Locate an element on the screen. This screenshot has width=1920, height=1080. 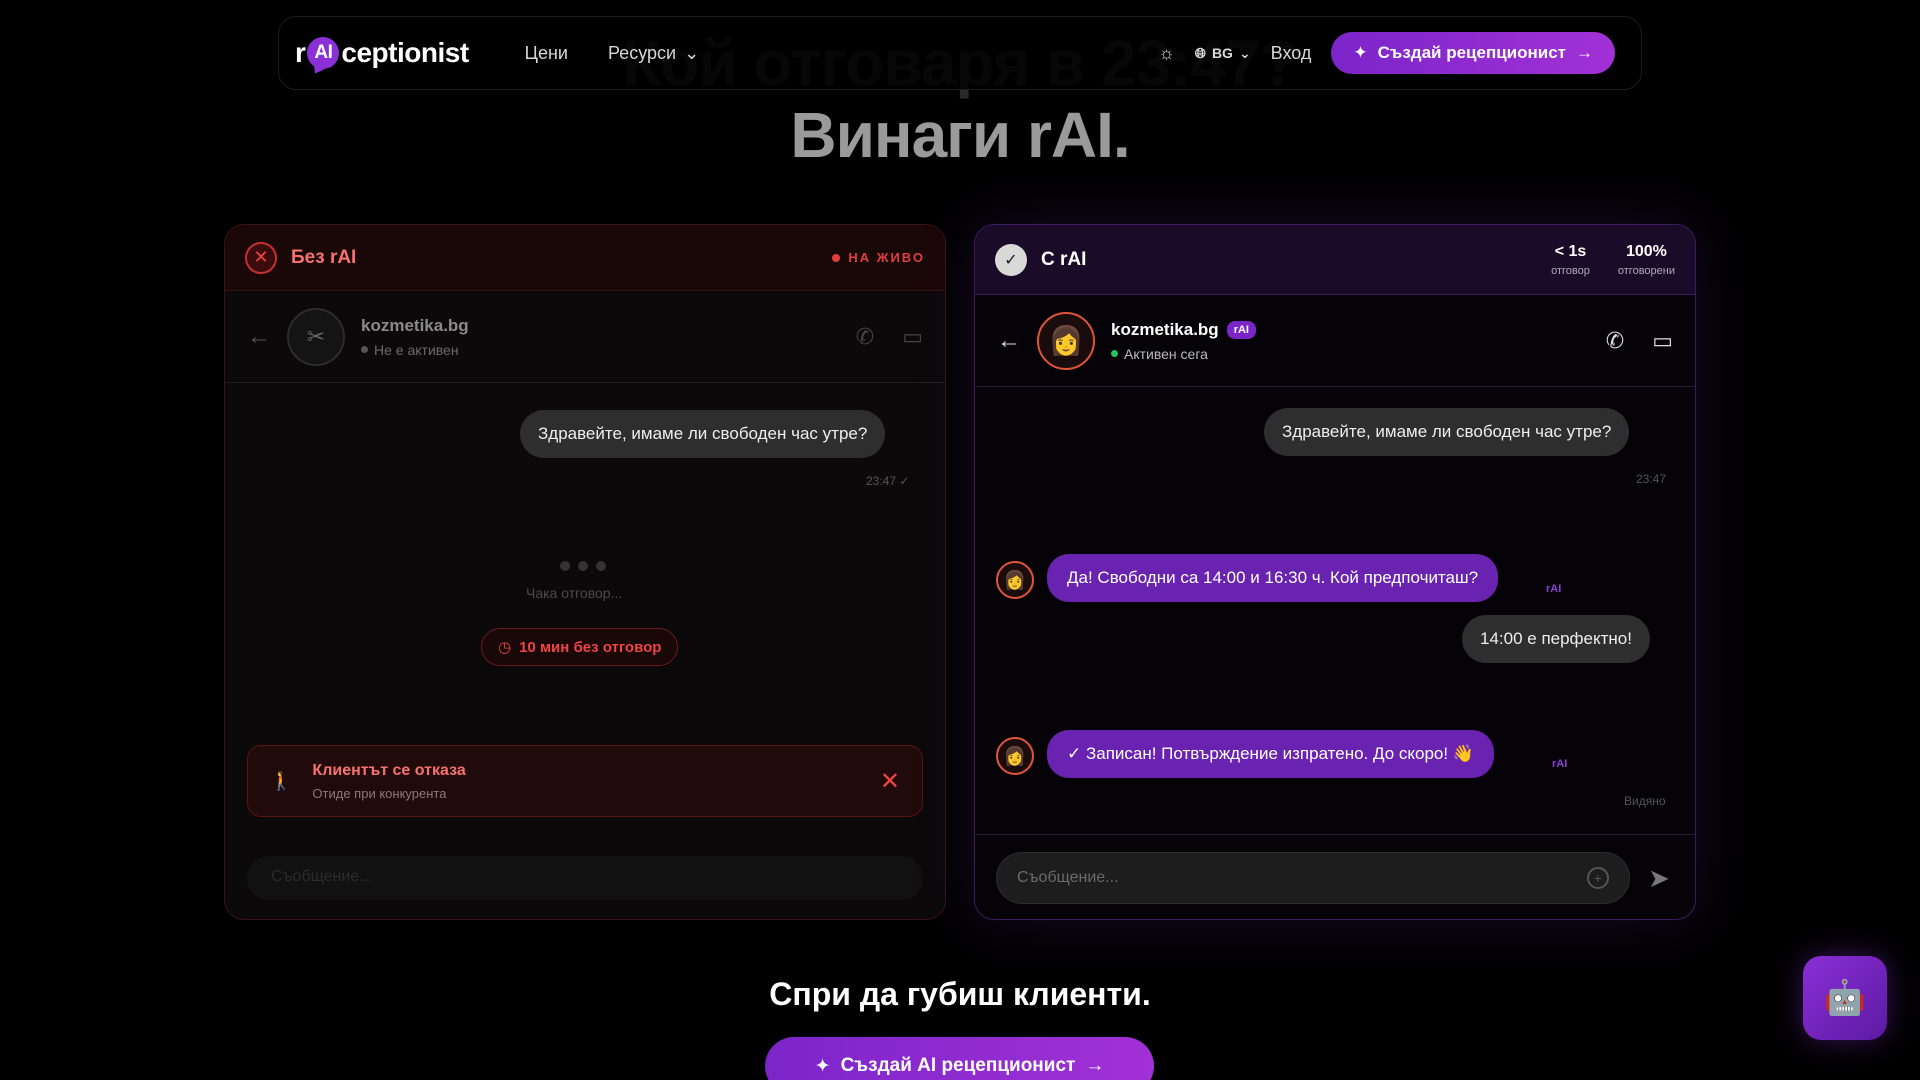
globe-icon: 🌐︎ is located at coordinates (1200, 52).